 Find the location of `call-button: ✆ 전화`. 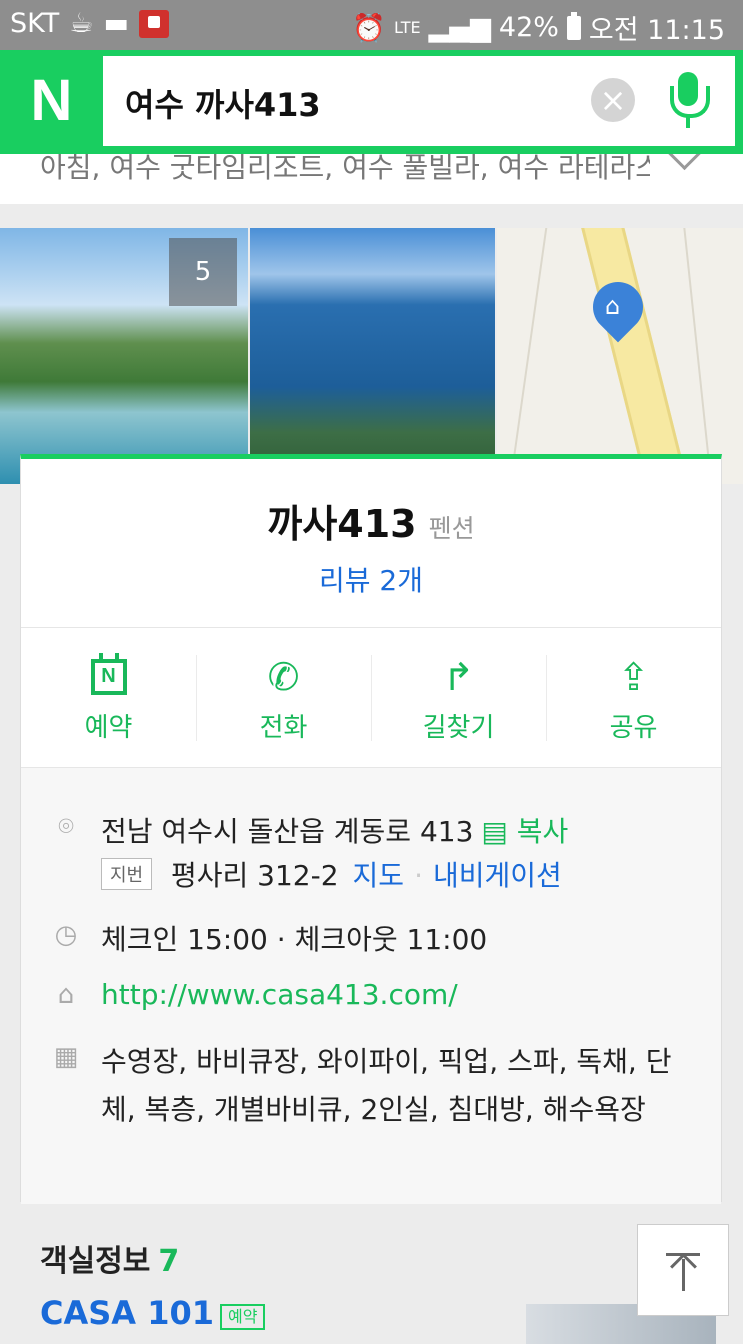

call-button: ✆ 전화 is located at coordinates (283, 697).